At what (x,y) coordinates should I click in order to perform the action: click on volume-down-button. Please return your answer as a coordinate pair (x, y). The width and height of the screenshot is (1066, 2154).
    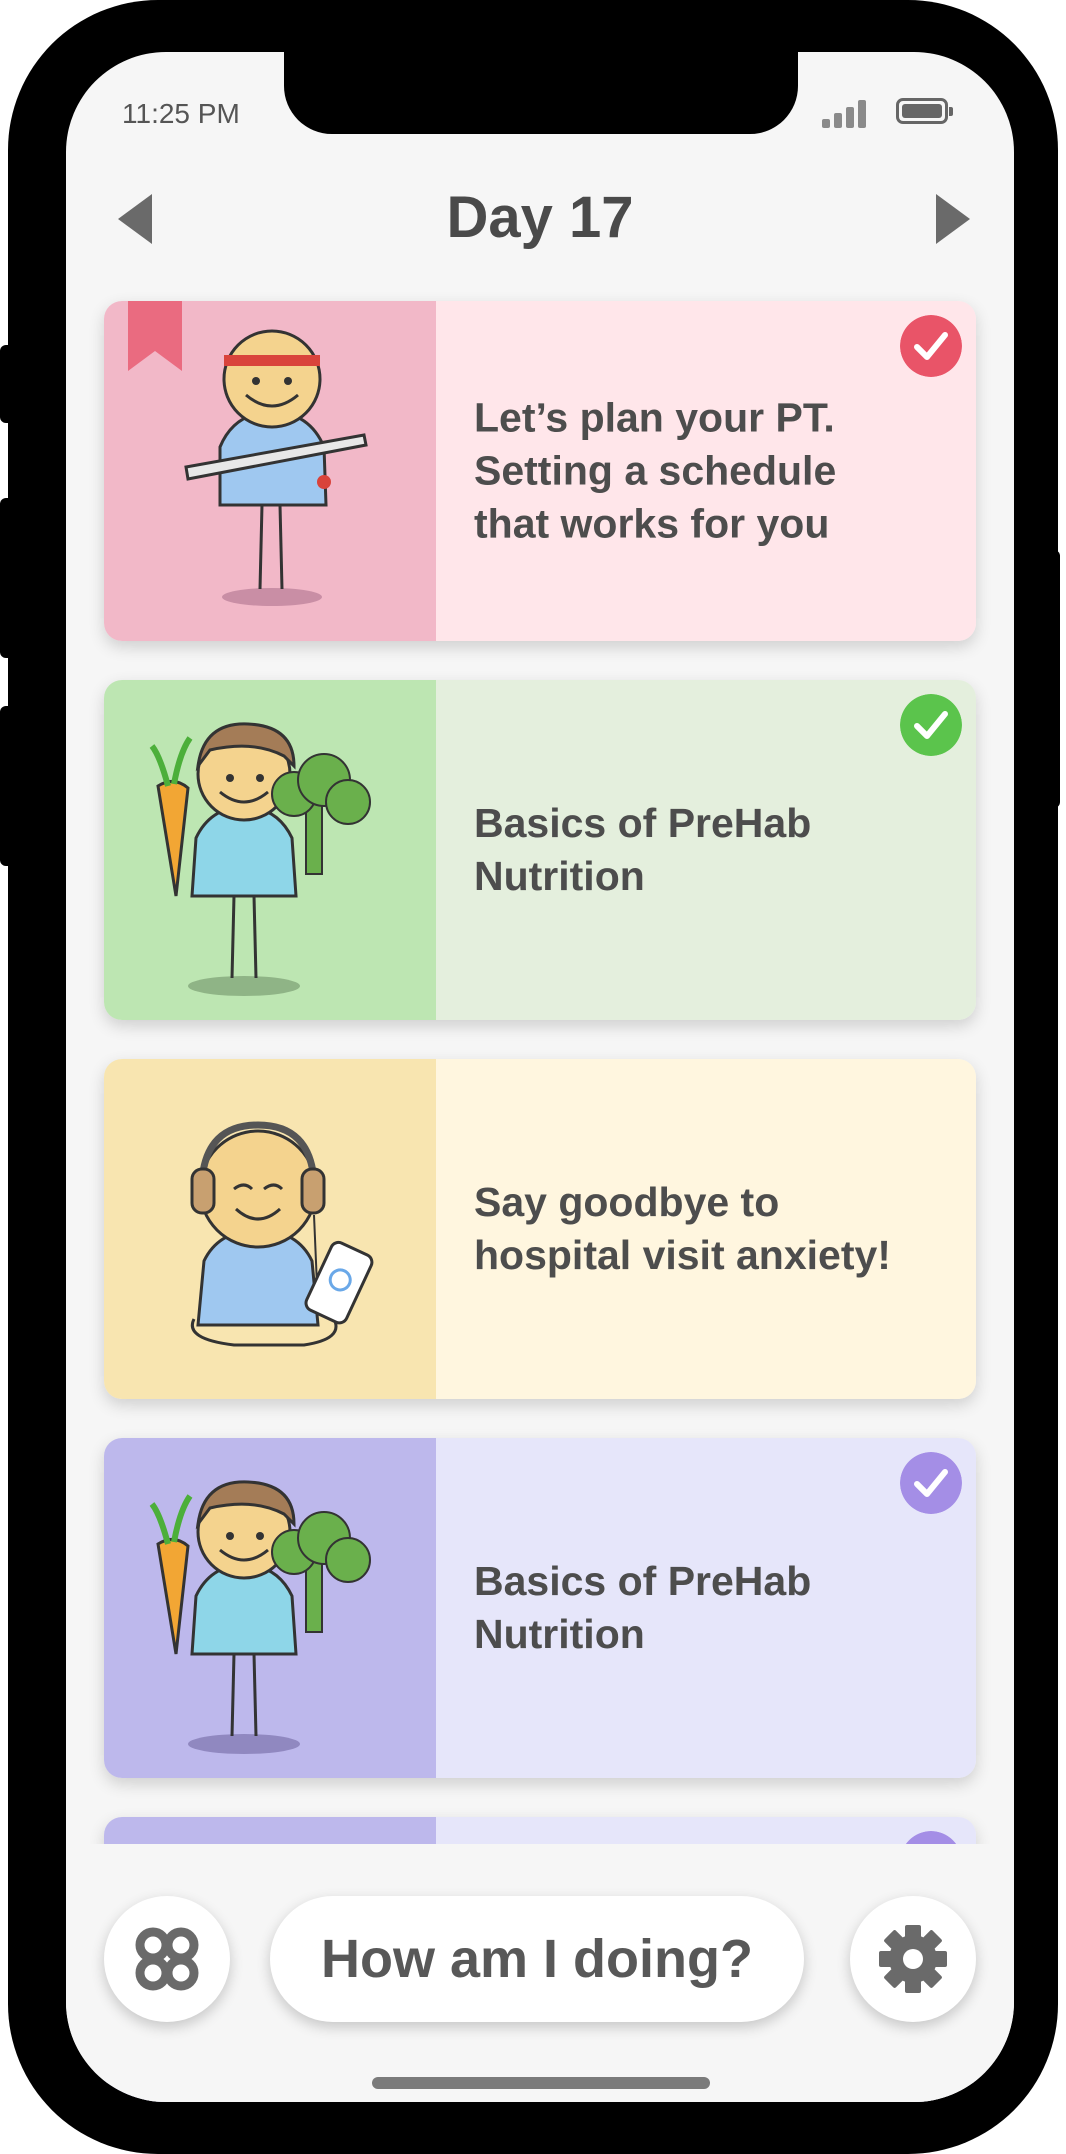
    Looking at the image, I should click on (7, 786).